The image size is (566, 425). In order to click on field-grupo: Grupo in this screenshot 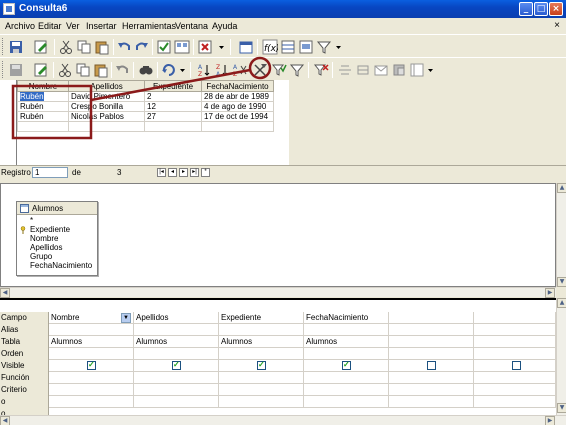, I will do `click(41, 256)`.